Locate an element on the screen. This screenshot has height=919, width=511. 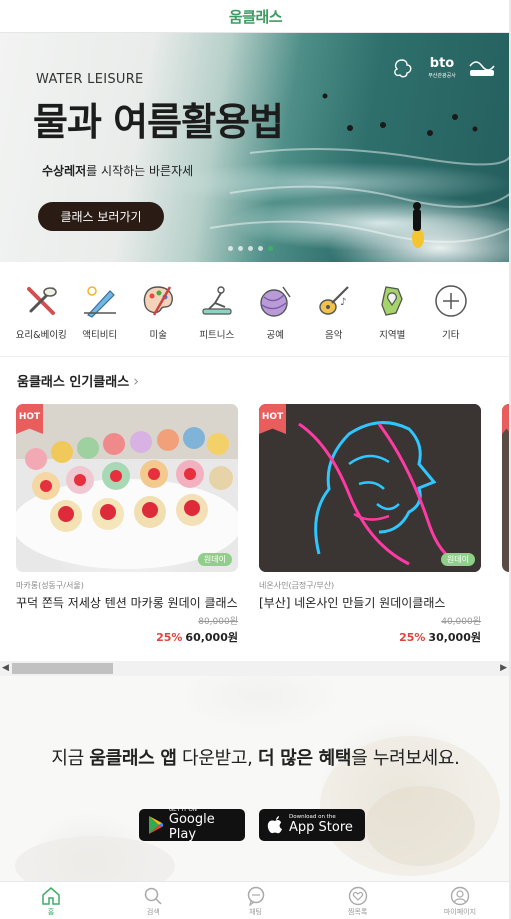
tab-home: 홈 is located at coordinates (51, 900).